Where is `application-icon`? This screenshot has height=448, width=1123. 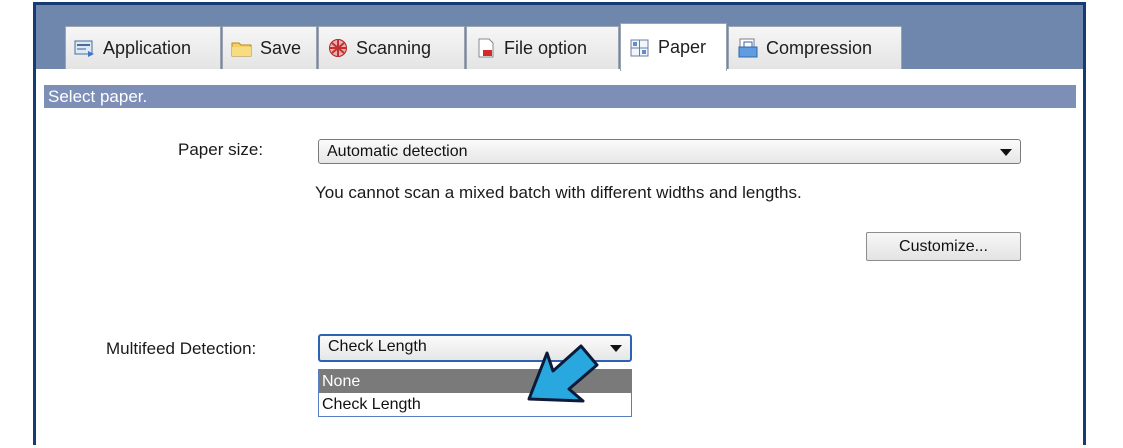
application-icon is located at coordinates (85, 48).